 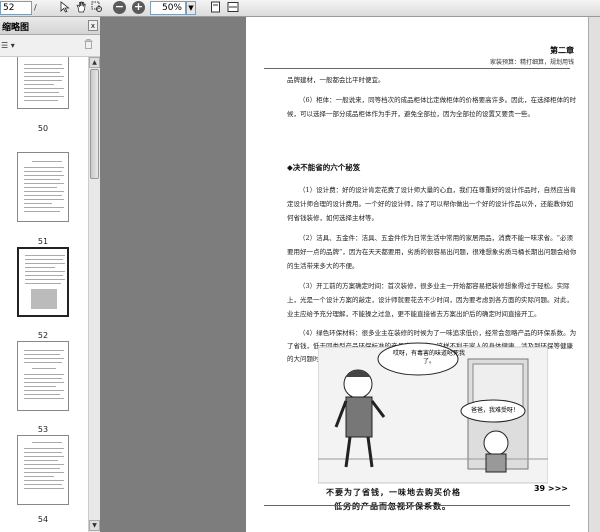 I want to click on panel-options-button: ☰ ▾, so click(x=8, y=45).